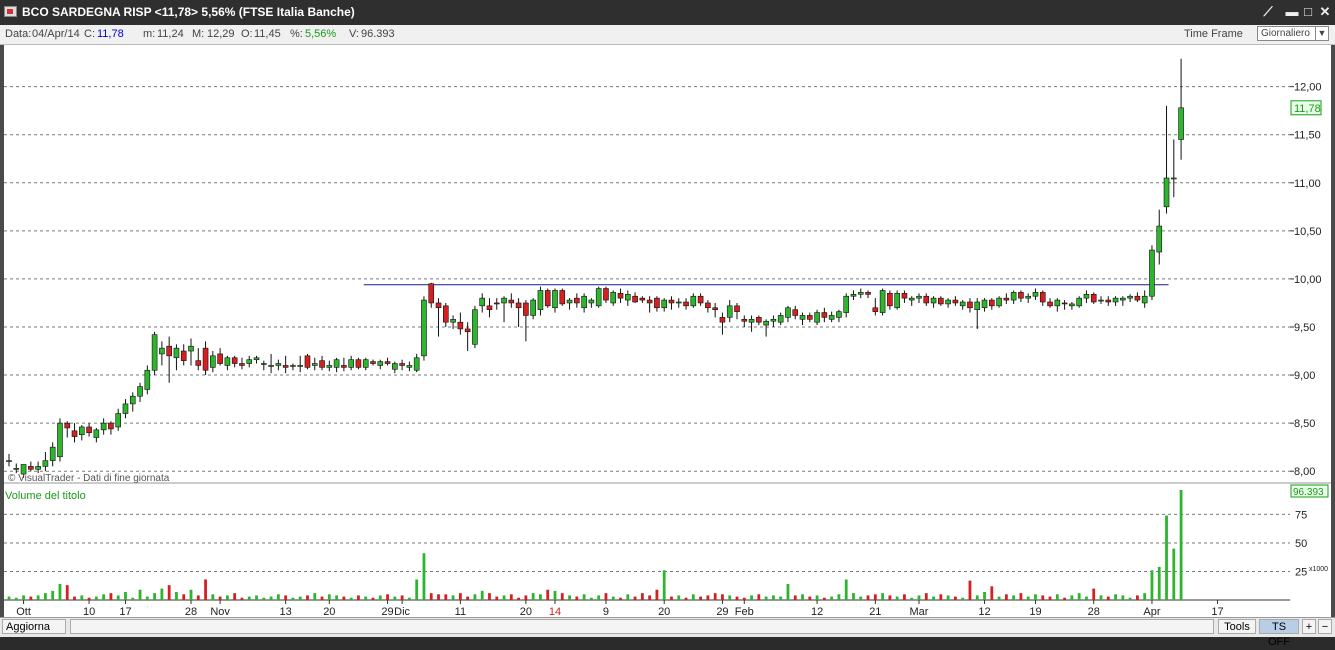 This screenshot has width=1335, height=650. I want to click on price-tick-label: 8,00, so click(1304, 472).